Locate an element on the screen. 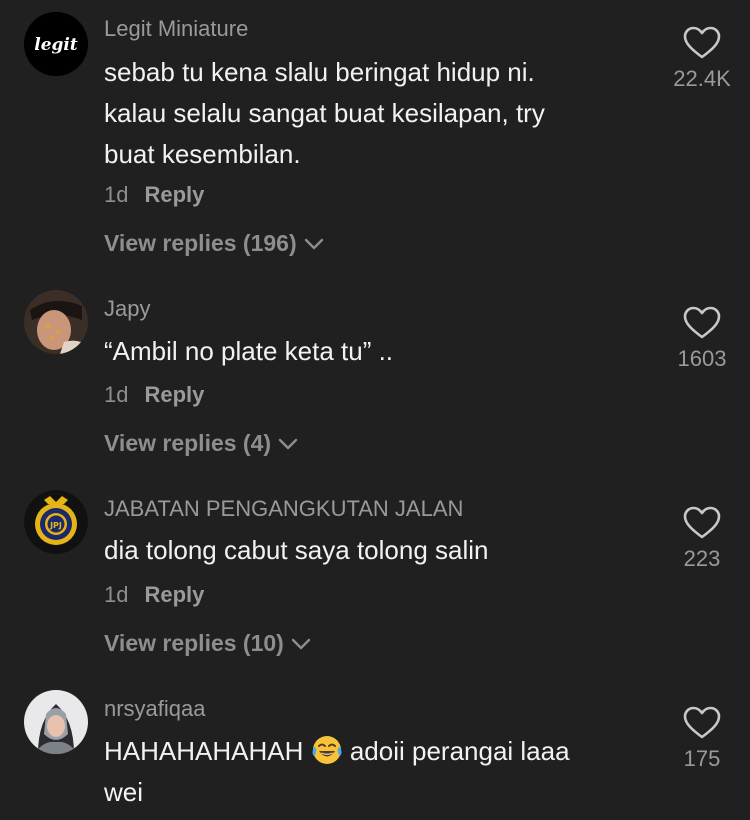 Image resolution: width=750 pixels, height=820 pixels. comment-line-part: HAHAHAHAHAH is located at coordinates (204, 751).